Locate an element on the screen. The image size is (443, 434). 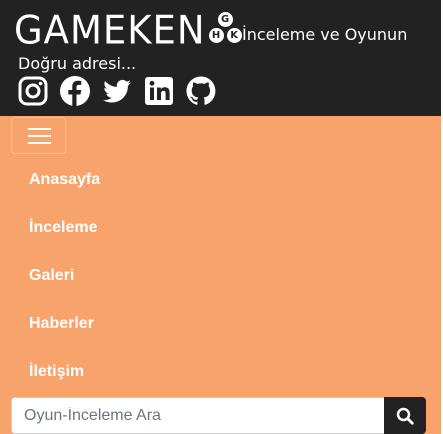
twitter-icon is located at coordinates (117, 91).